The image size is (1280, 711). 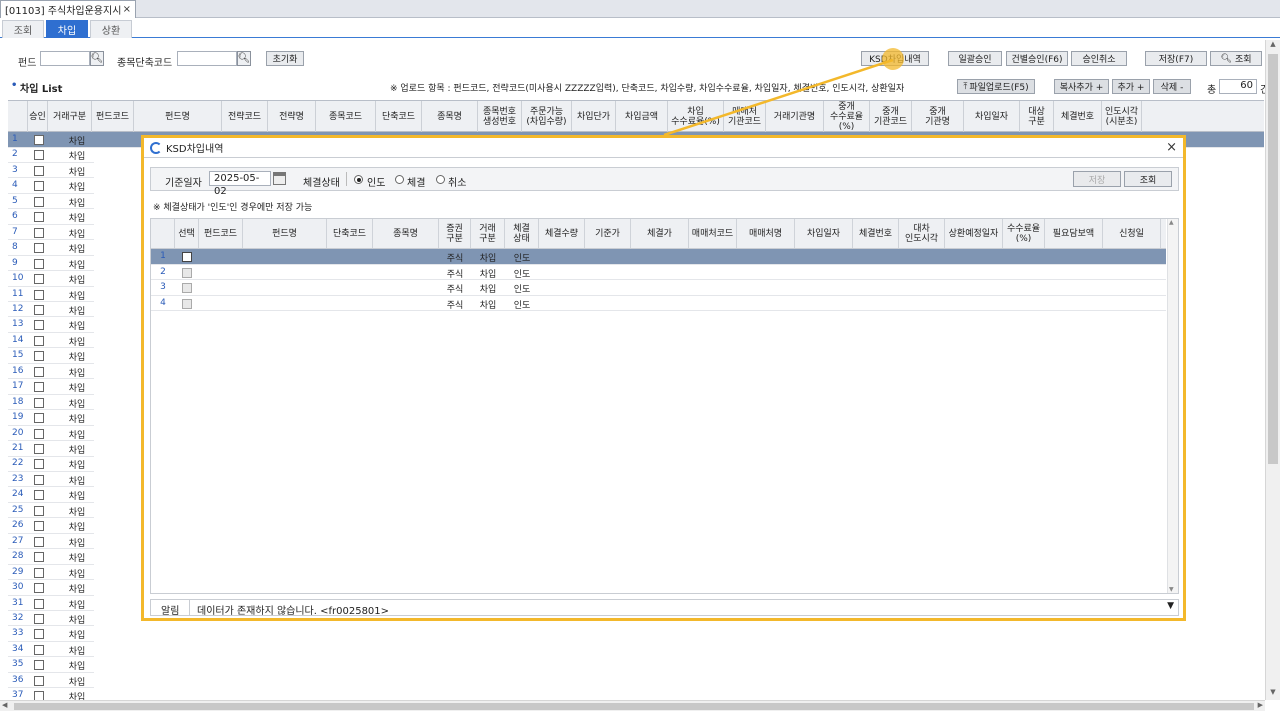 I want to click on column-header: 수수료율 (%), so click(x=1024, y=233).